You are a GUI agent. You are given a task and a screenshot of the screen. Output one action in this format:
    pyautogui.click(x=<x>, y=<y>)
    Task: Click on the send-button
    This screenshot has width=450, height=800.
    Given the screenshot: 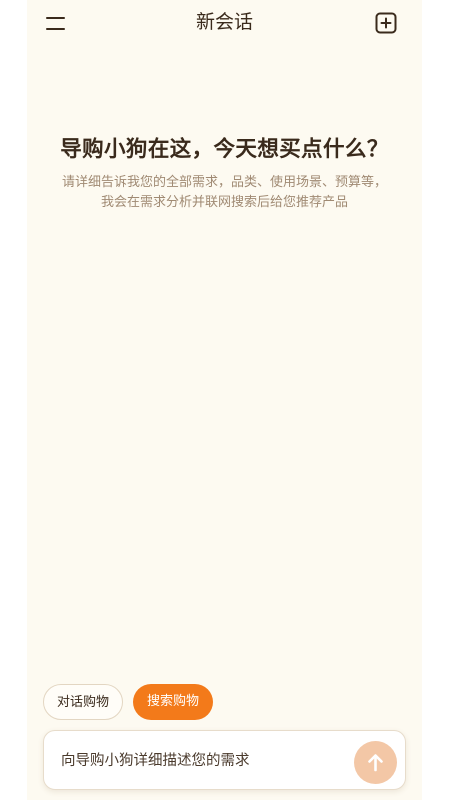 What is the action you would take?
    pyautogui.click(x=375, y=762)
    